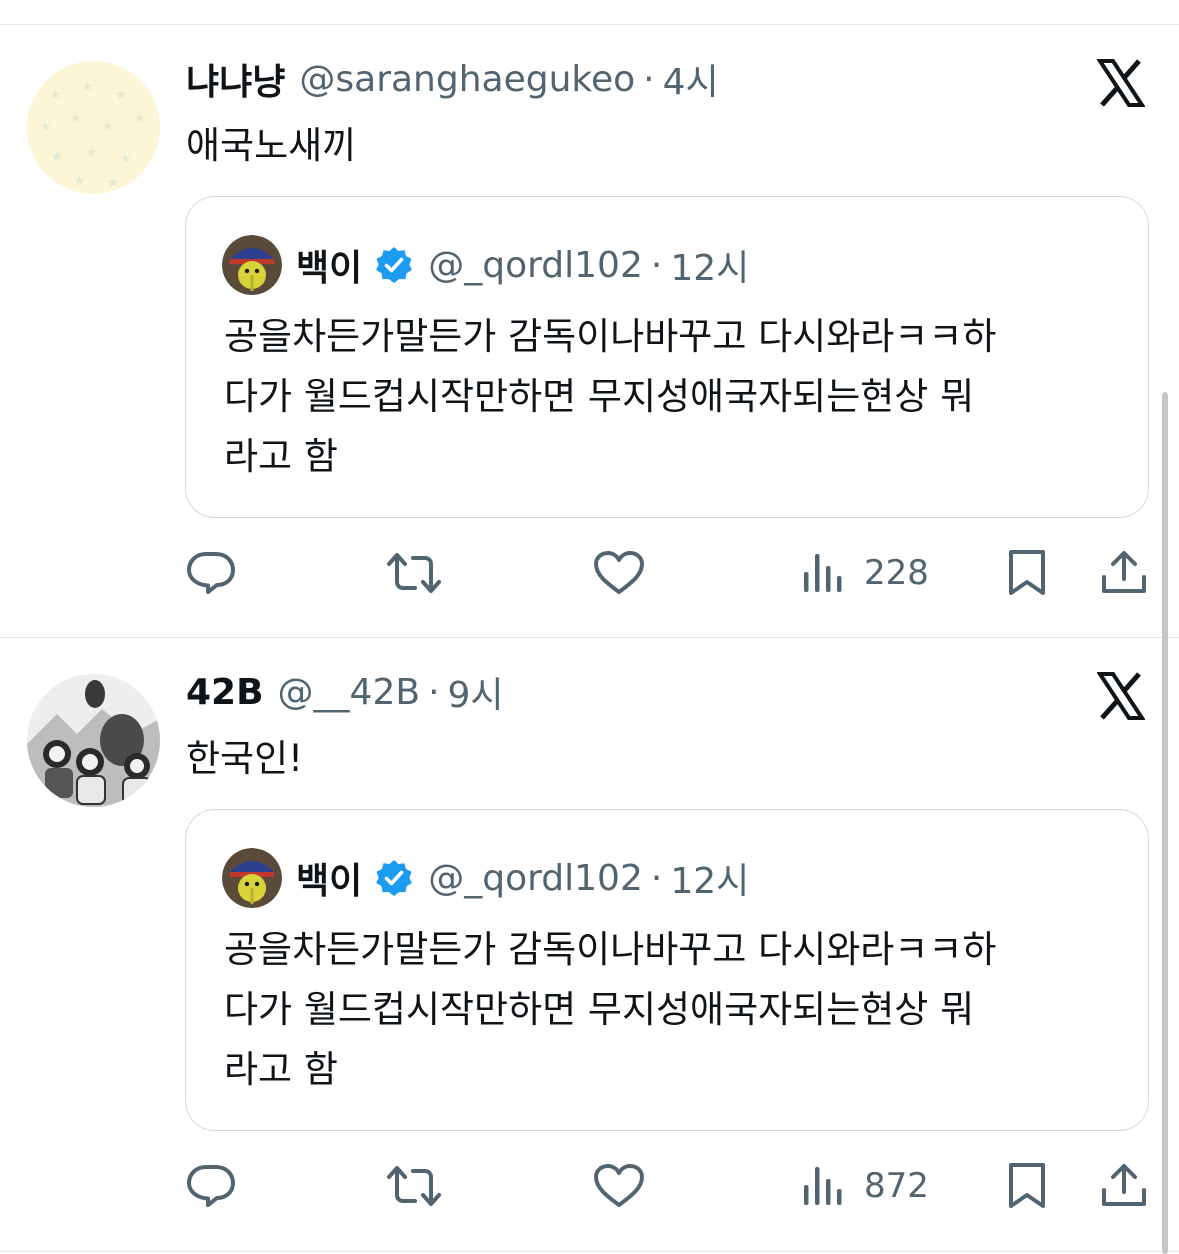  Describe the element at coordinates (589, 1251) in the screenshot. I see `tweet-divider` at that location.